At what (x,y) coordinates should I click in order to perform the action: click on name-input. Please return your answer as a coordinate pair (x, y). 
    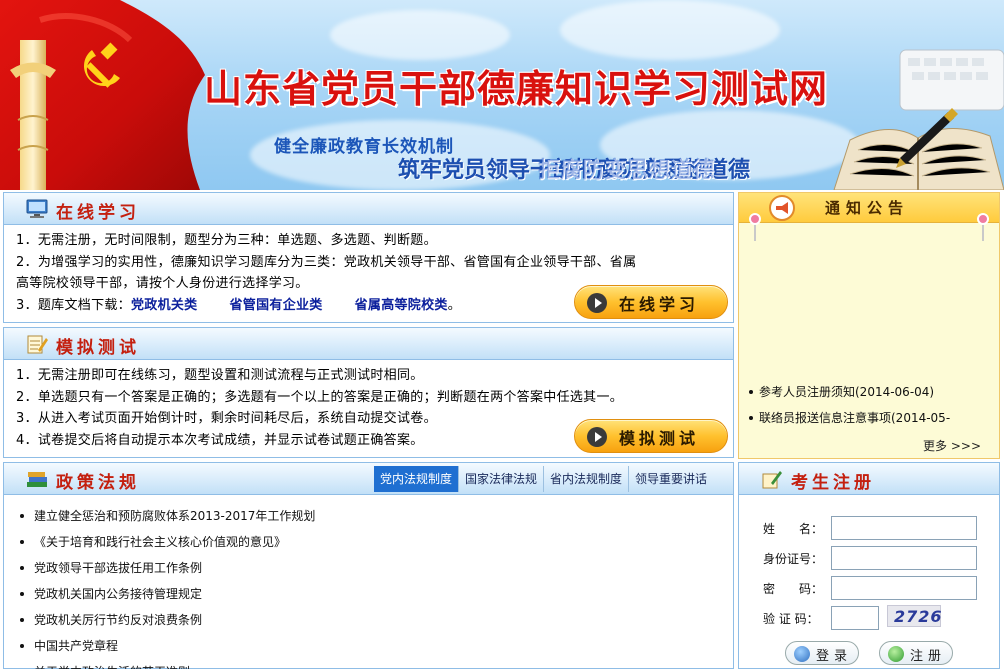
    Looking at the image, I should click on (904, 528).